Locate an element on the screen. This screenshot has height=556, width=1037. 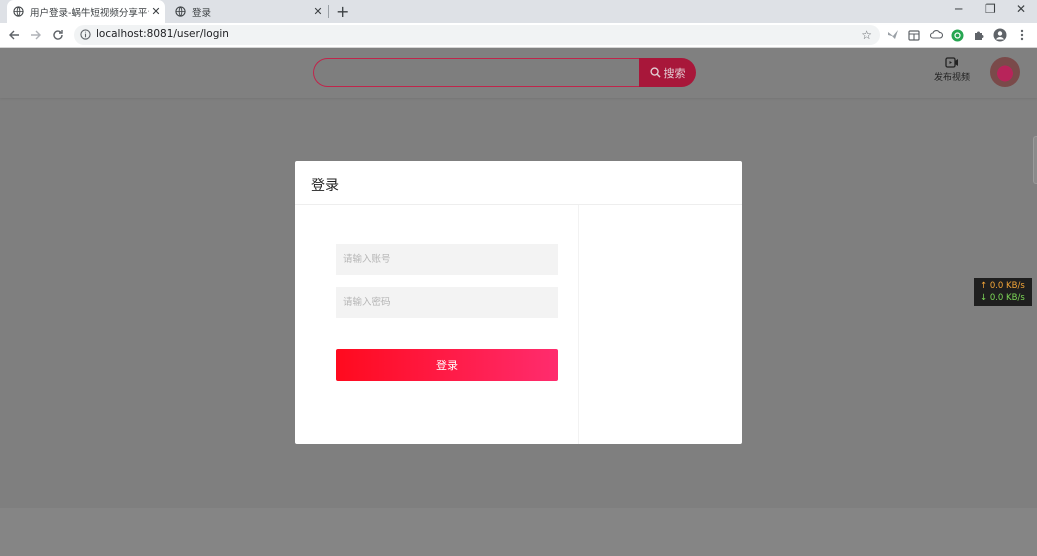
extensions-puzzle-icon is located at coordinates (979, 35).